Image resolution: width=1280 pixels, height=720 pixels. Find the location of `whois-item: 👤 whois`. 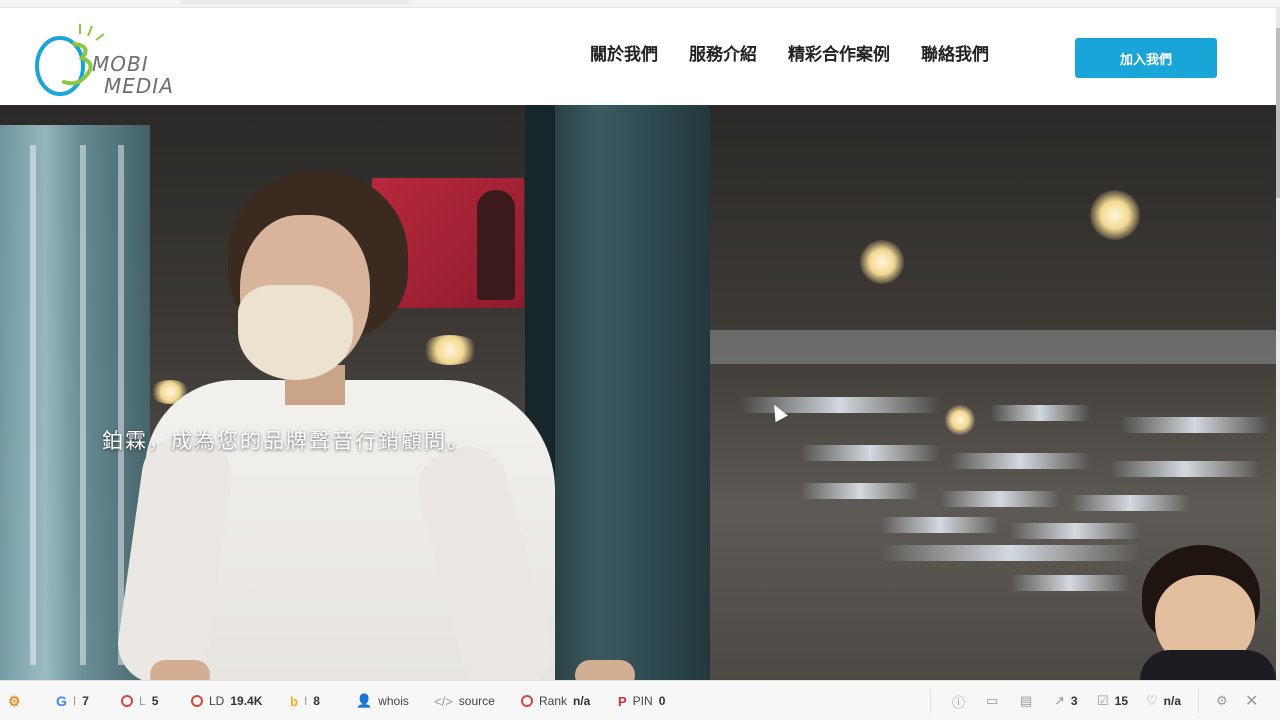

whois-item: 👤 whois is located at coordinates (382, 700).